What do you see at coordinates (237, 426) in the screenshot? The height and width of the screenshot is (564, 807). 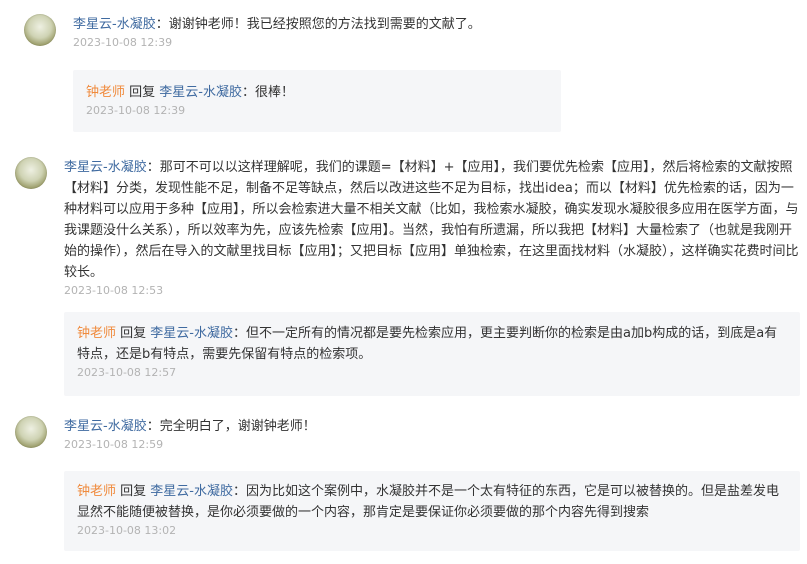 I see `comment-text: 完全明白了，谢谢钟老师！` at bounding box center [237, 426].